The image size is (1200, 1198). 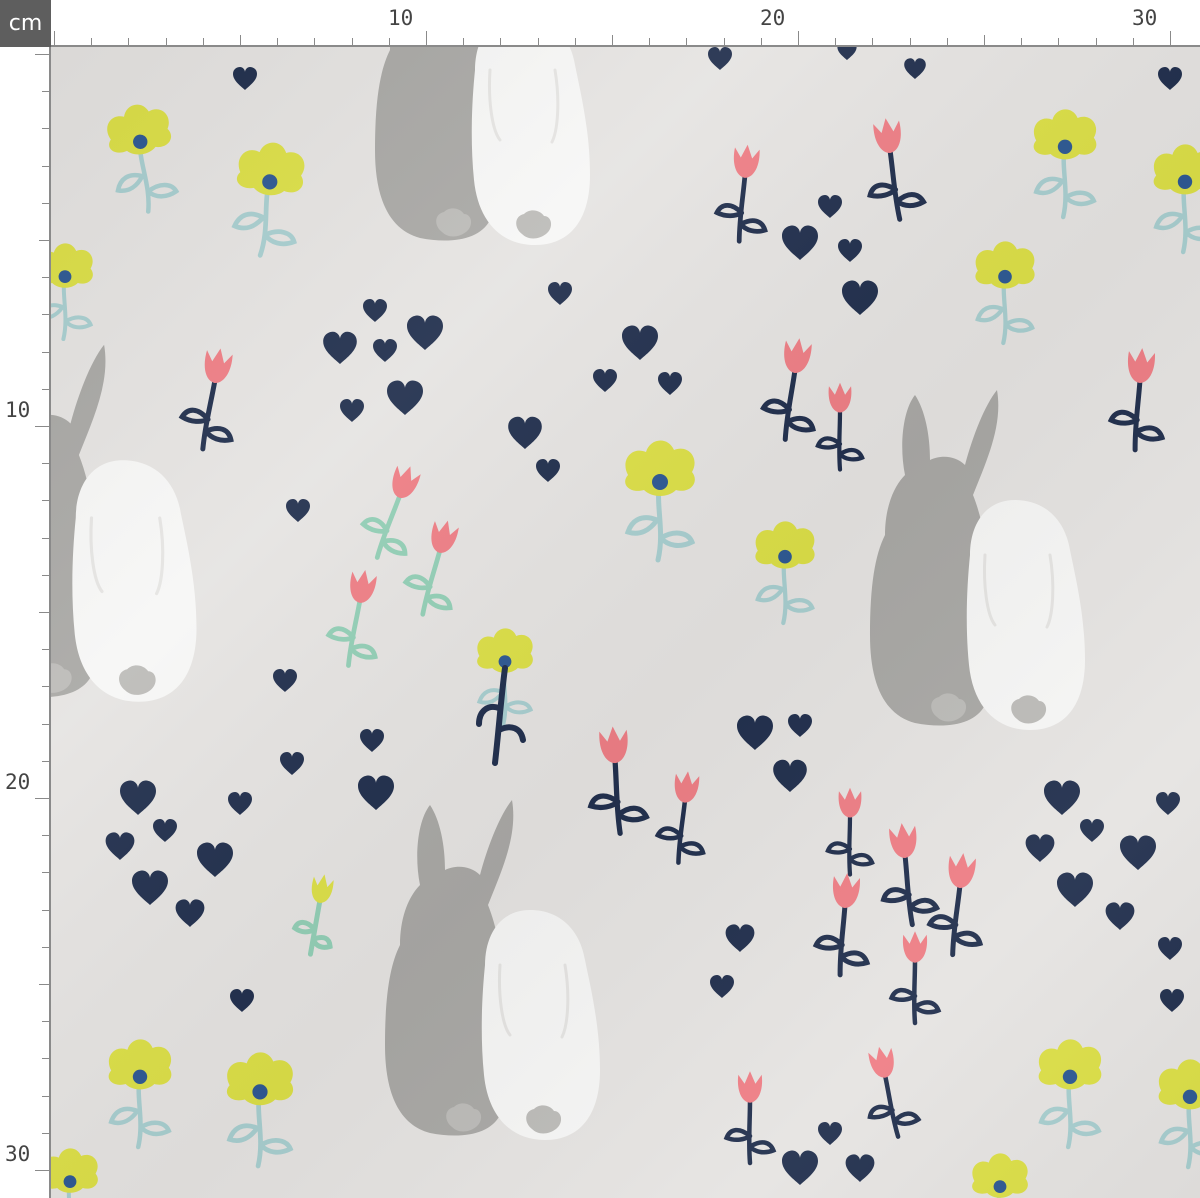 What do you see at coordinates (1145, 18) in the screenshot?
I see `ruler-top-label-30: 30` at bounding box center [1145, 18].